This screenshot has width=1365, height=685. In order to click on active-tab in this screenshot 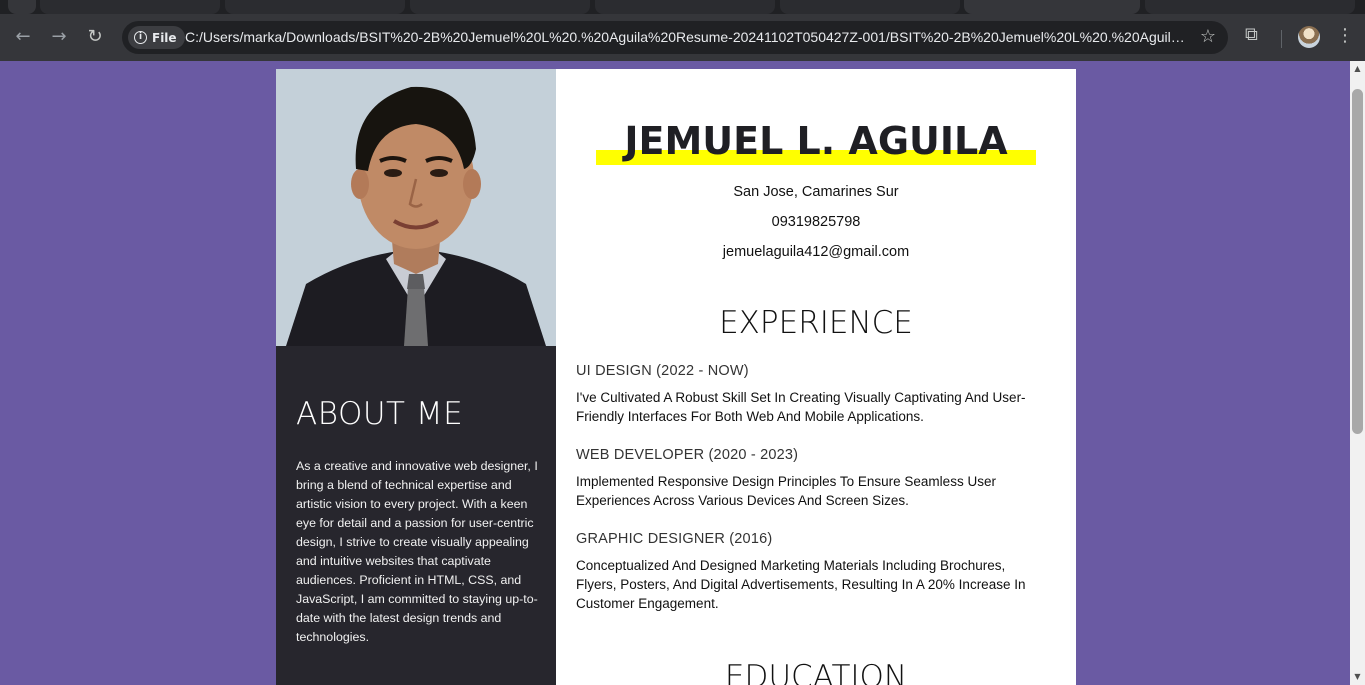, I will do `click(1052, 7)`.